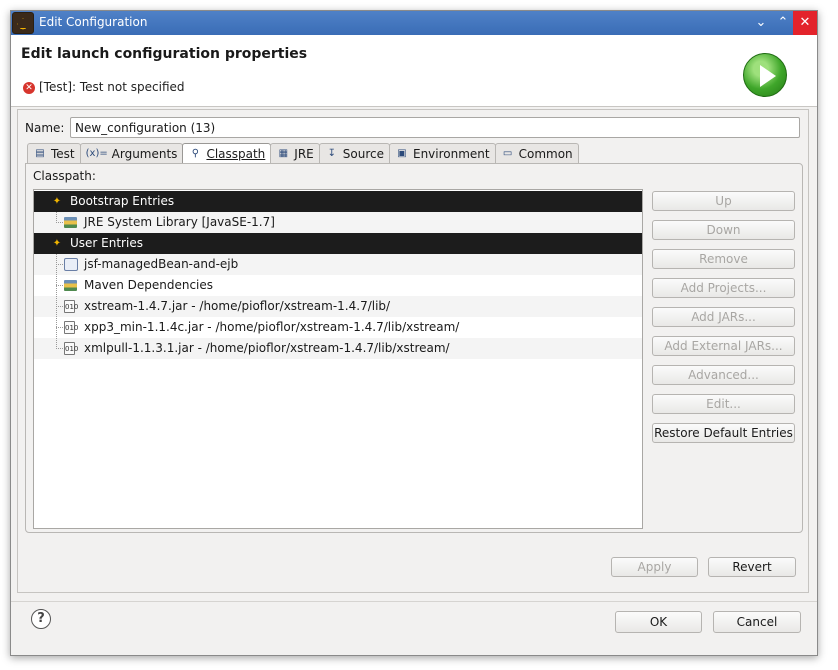 The image size is (838, 670). What do you see at coordinates (96, 153) in the screenshot?
I see `arguments-icon: (x)=` at bounding box center [96, 153].